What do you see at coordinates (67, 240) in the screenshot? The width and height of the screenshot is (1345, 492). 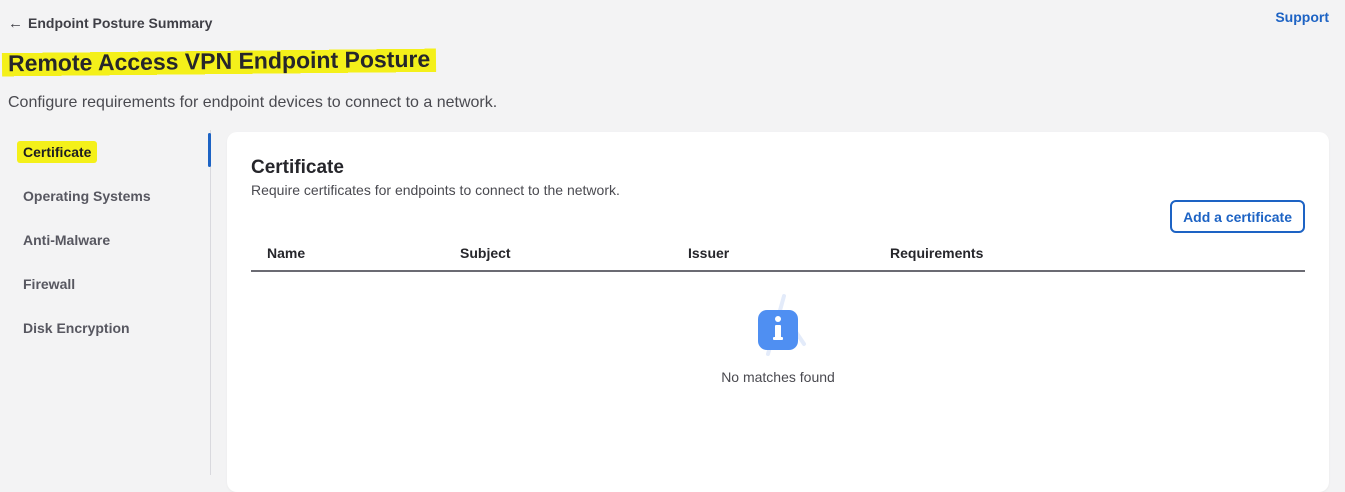 I see `sidebar-item-label: Anti-Malware` at bounding box center [67, 240].